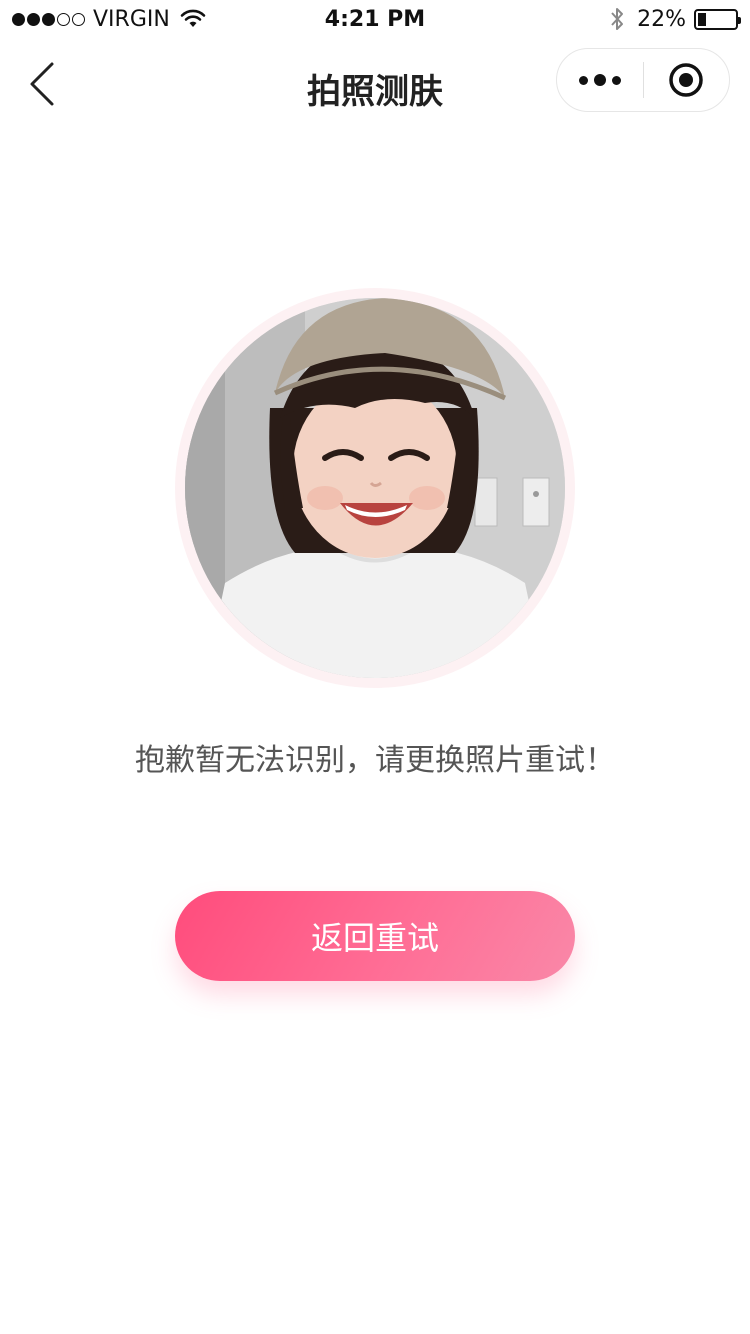 This screenshot has height=1334, width=750. I want to click on close-button, so click(687, 80).